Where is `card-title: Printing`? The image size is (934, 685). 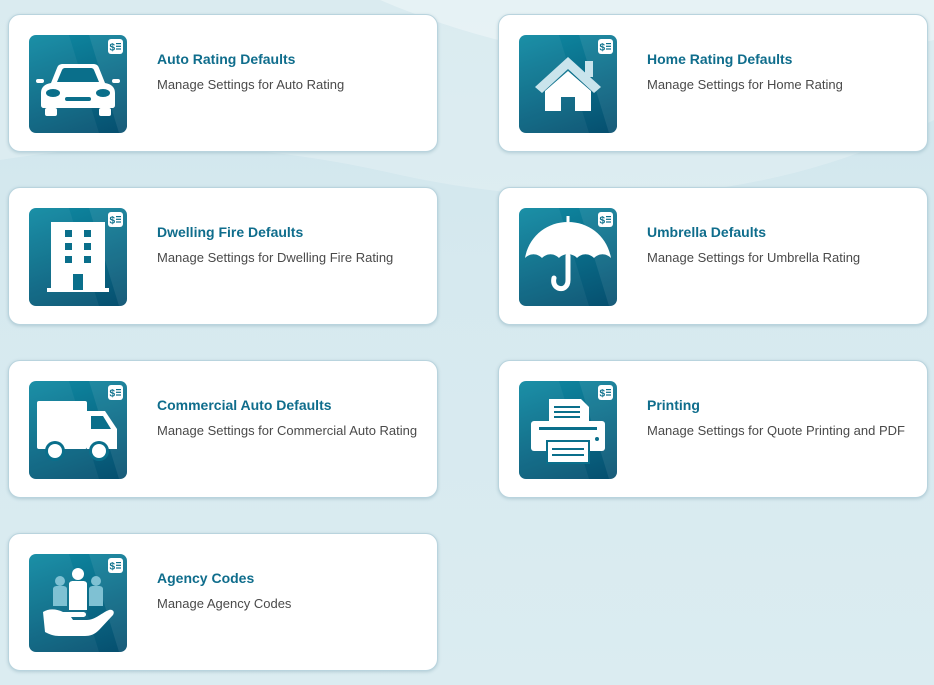
card-title: Printing is located at coordinates (673, 405).